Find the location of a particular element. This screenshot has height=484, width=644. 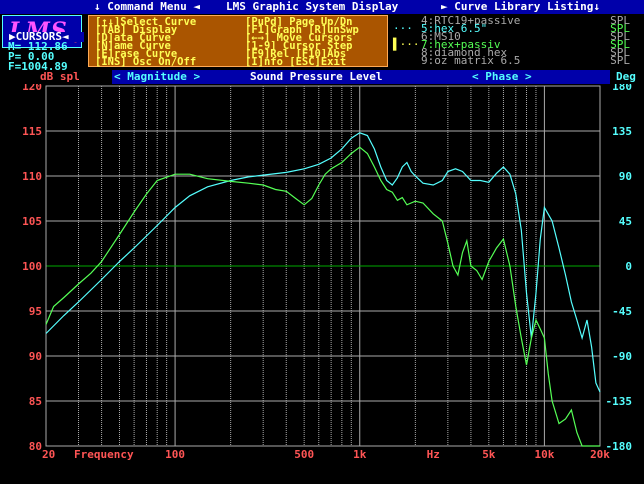

y-tick-label-left: 115 is located at coordinates (32, 131).